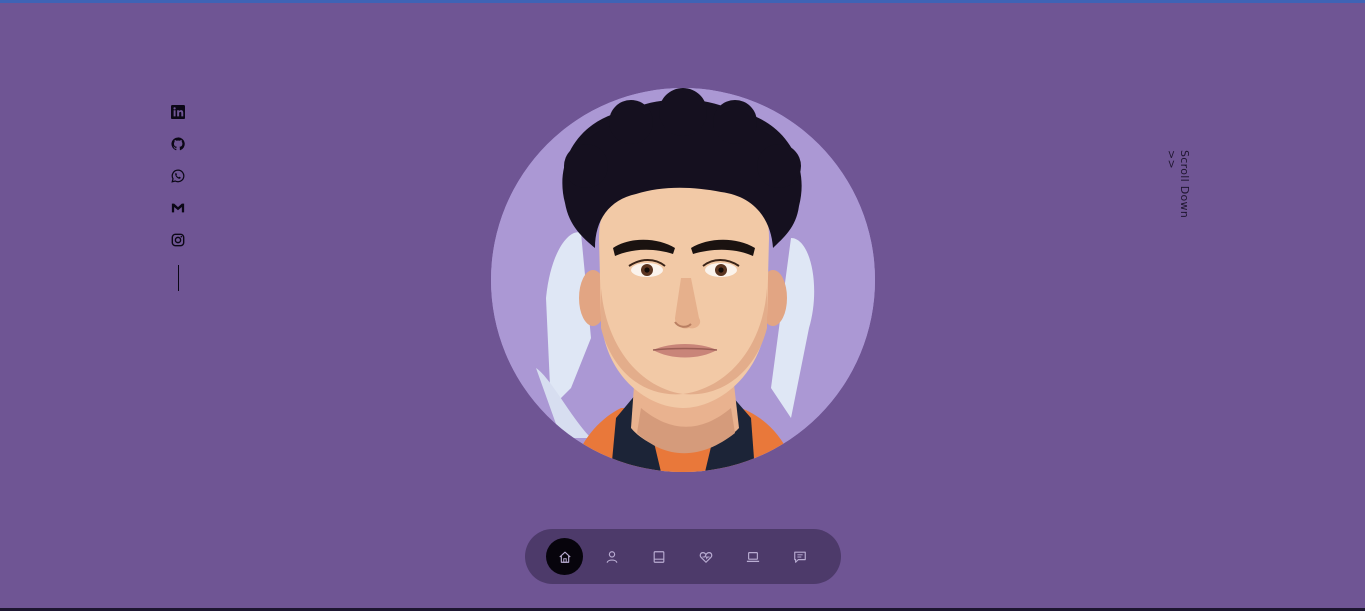 Image resolution: width=1365 pixels, height=611 pixels. I want to click on github-icon, so click(178, 144).